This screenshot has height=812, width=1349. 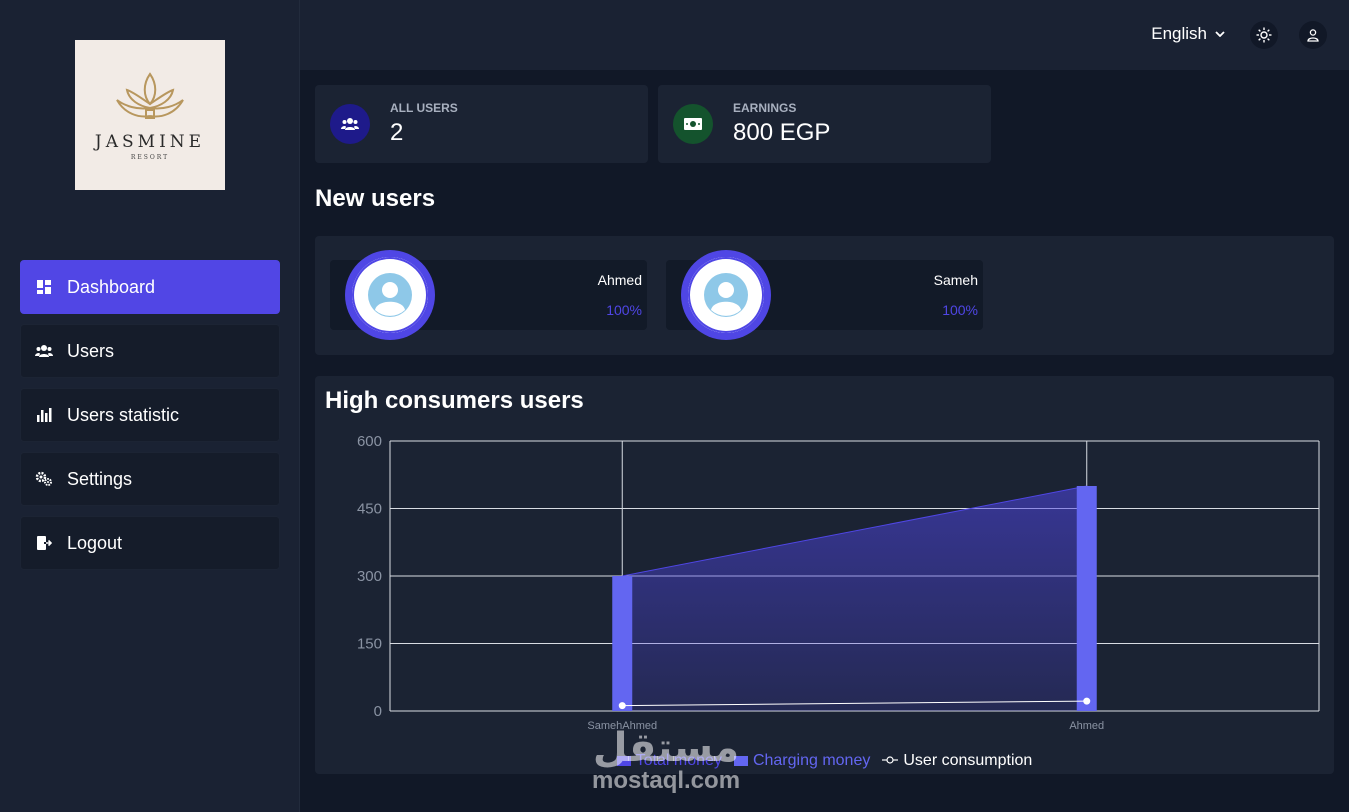 I want to click on legend-item: Charging money, so click(x=802, y=761).